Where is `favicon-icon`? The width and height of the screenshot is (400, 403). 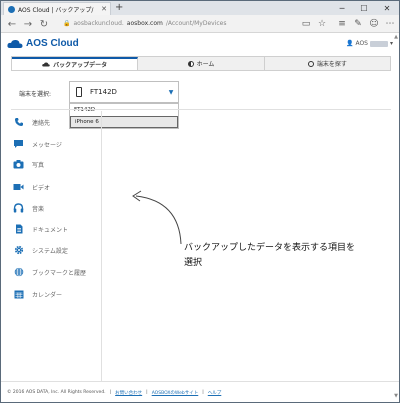
favicon-icon is located at coordinates (11, 9).